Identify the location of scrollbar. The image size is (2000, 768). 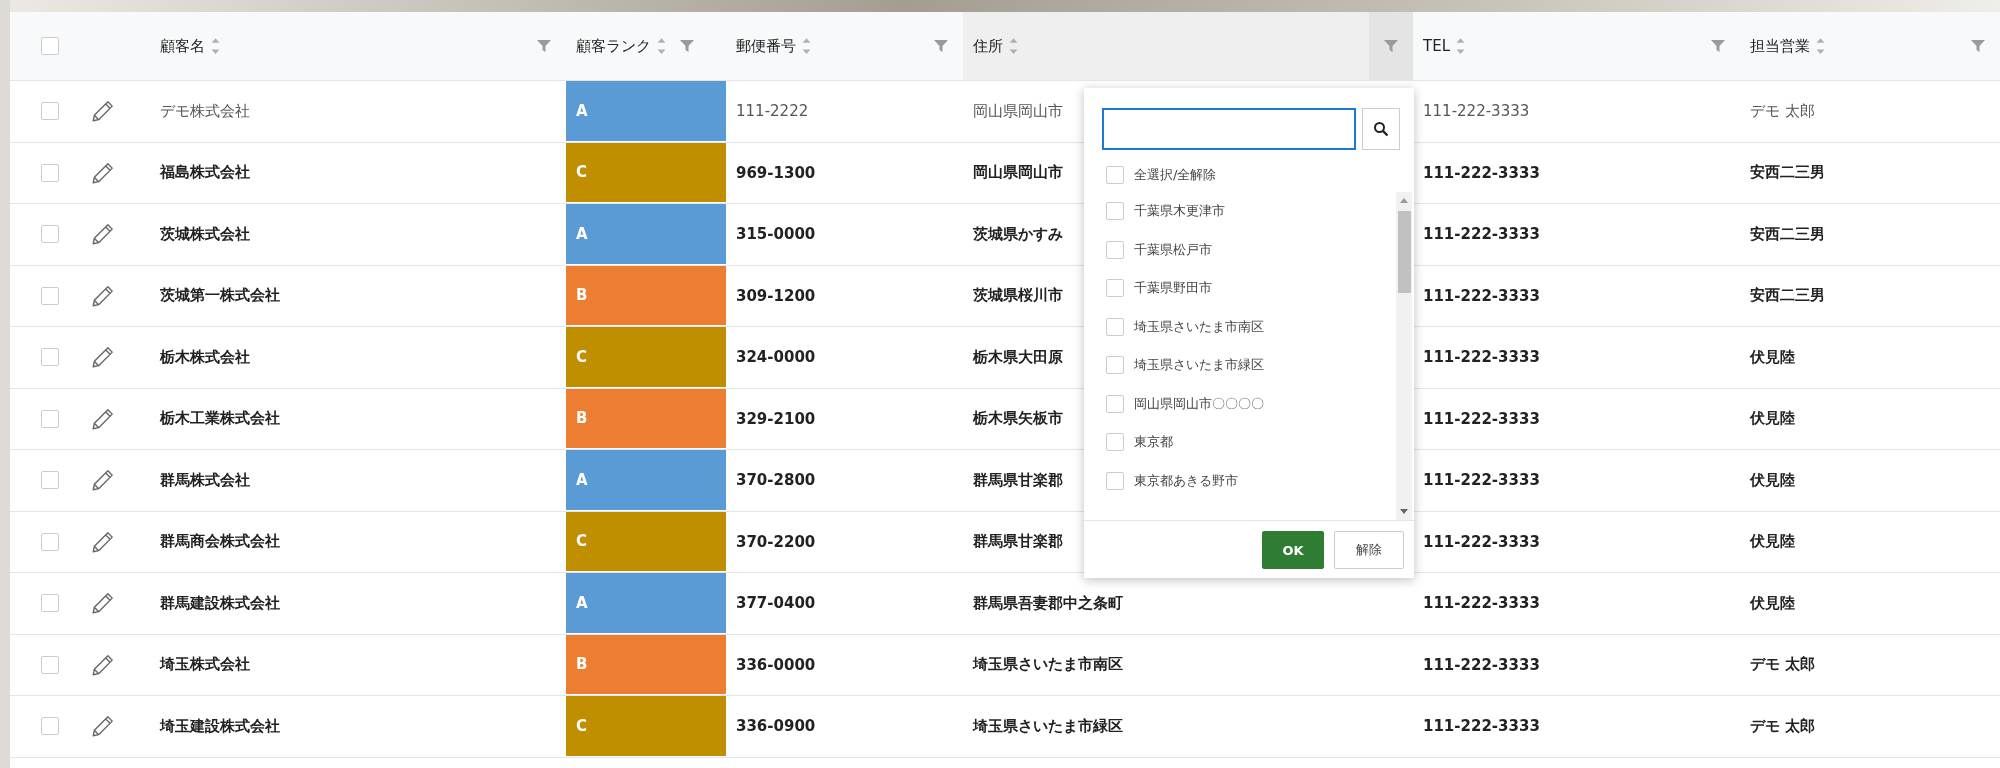
(1404, 356).